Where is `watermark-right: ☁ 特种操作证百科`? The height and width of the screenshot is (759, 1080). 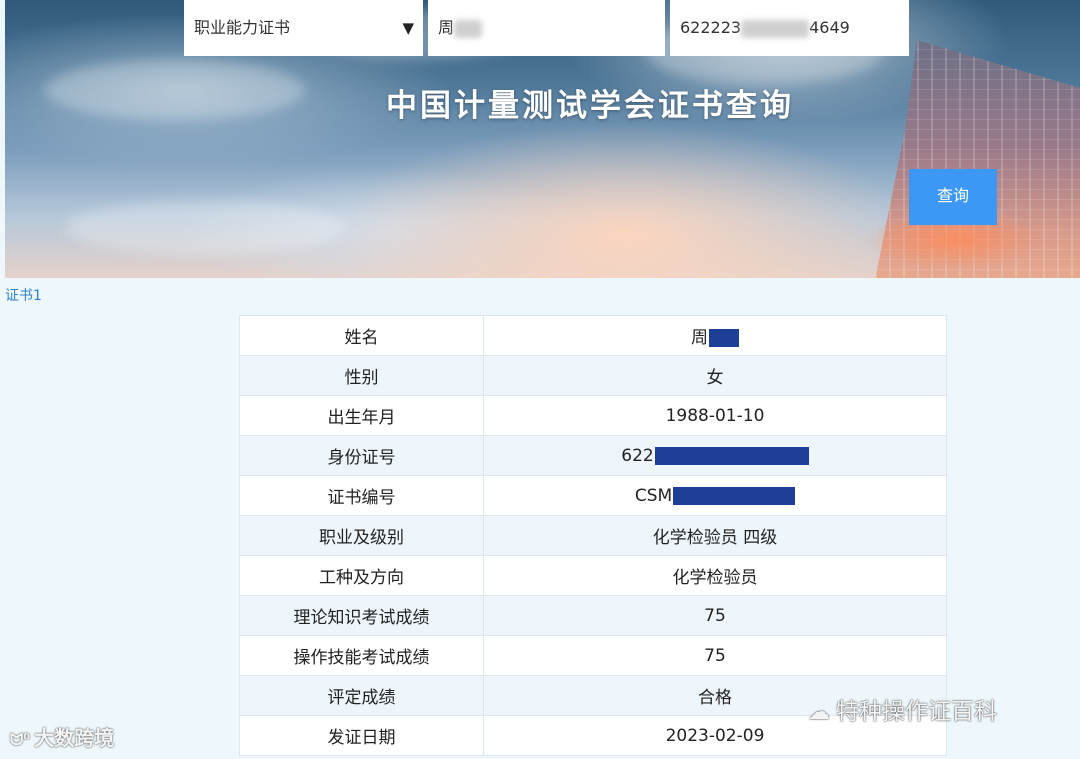 watermark-right: ☁ 特种操作证百科 is located at coordinates (902, 709).